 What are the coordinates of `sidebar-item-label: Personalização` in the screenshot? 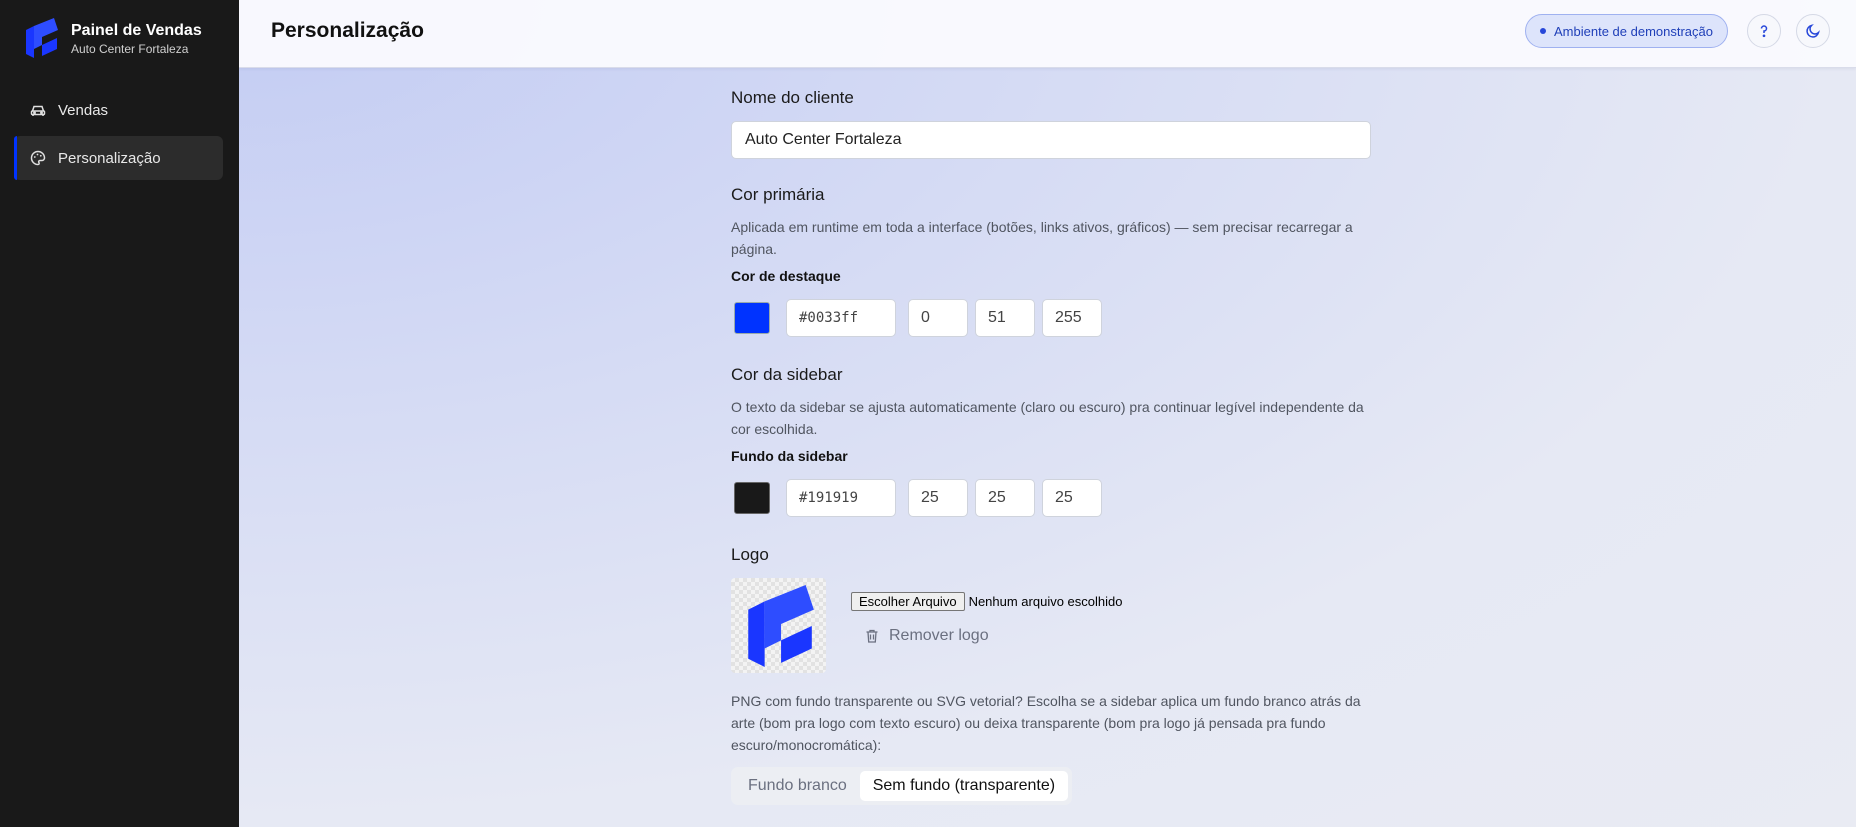 It's located at (109, 158).